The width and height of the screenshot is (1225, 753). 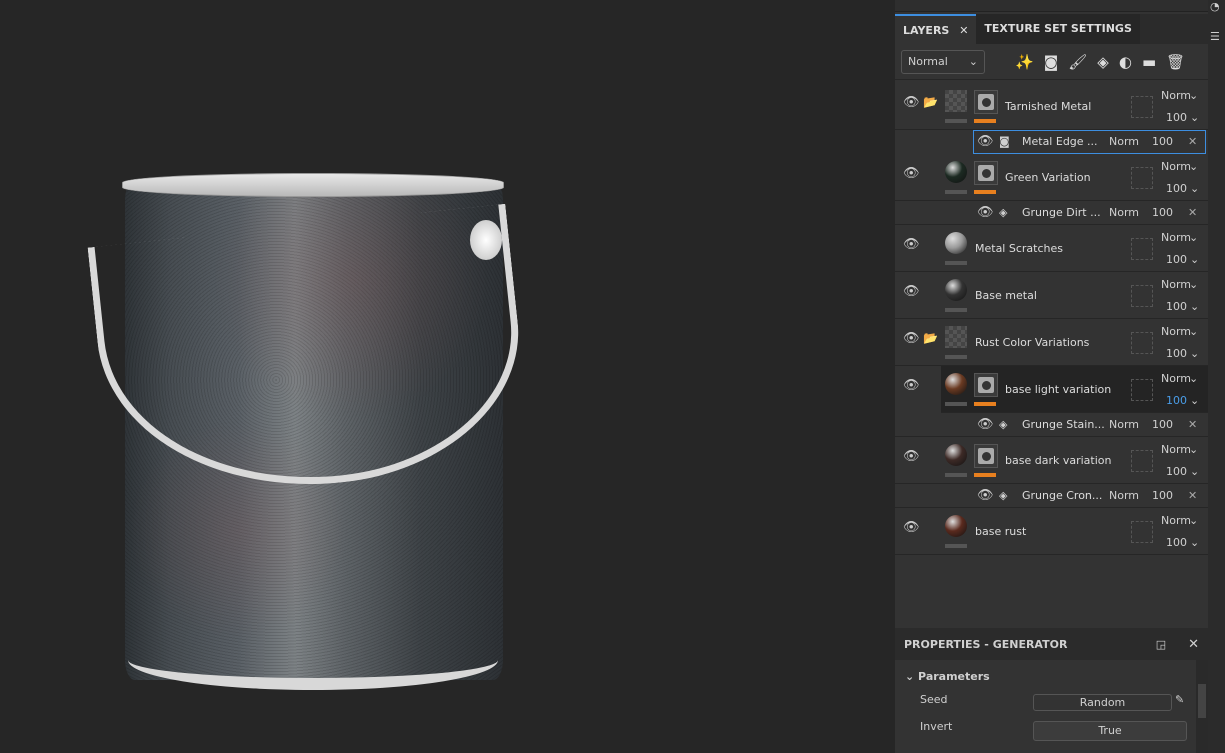 What do you see at coordinates (1032, 342) in the screenshot?
I see `layer-name: Rust Color Variations` at bounding box center [1032, 342].